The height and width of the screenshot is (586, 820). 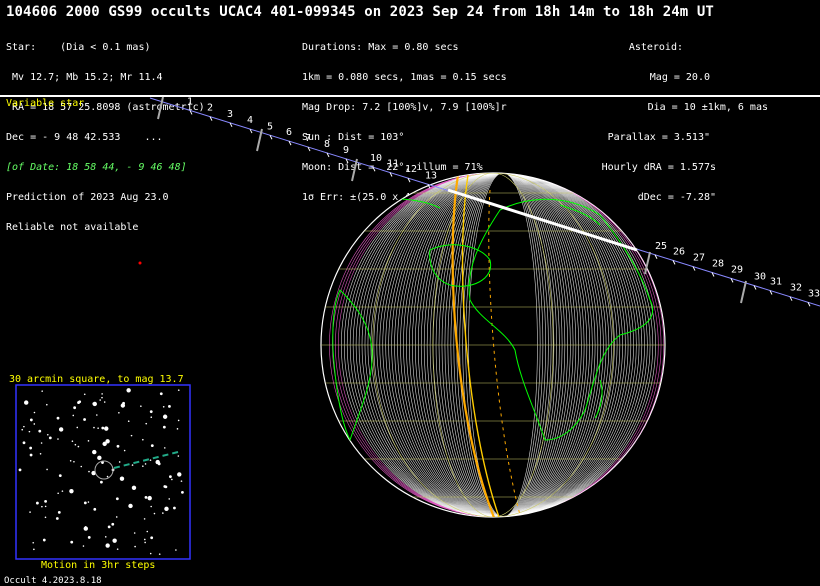 What do you see at coordinates (776, 281) in the screenshot?
I see `path-tick-label: 31` at bounding box center [776, 281].